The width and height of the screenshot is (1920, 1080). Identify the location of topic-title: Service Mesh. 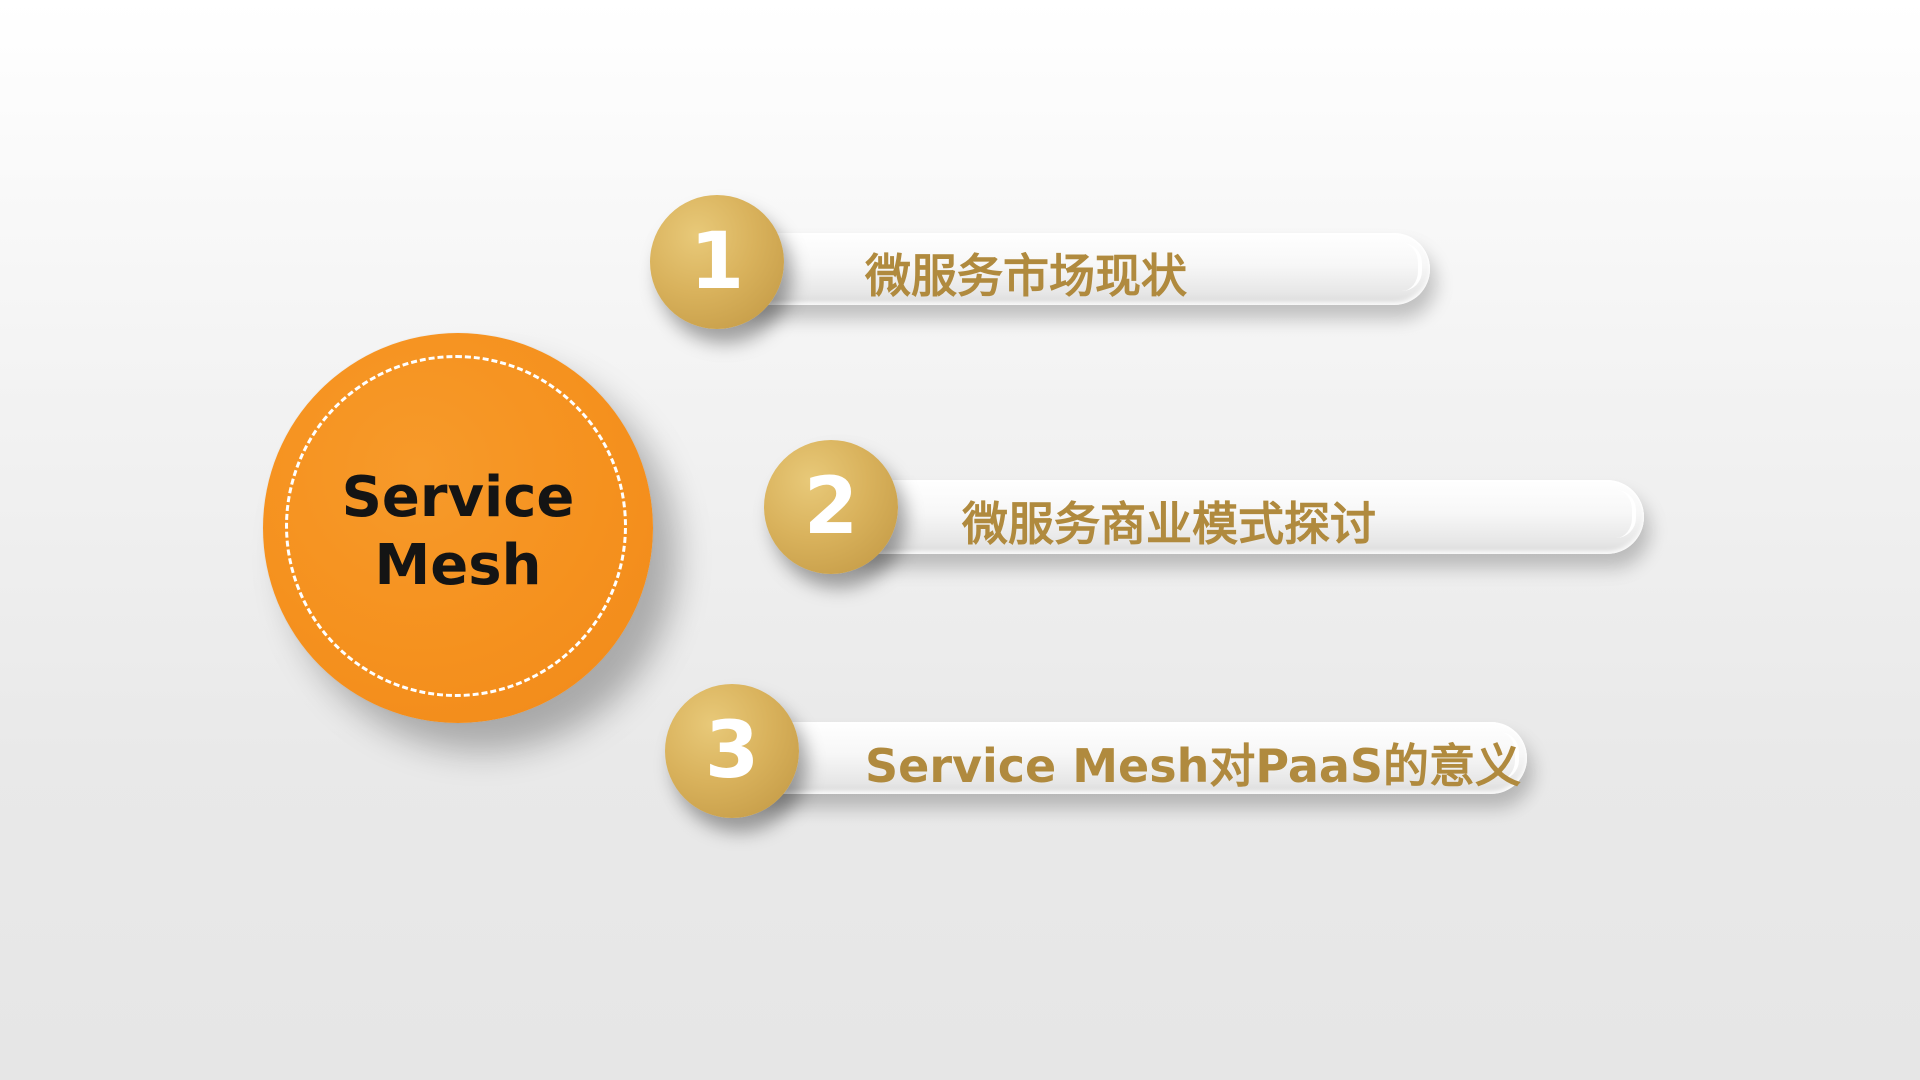
(458, 530).